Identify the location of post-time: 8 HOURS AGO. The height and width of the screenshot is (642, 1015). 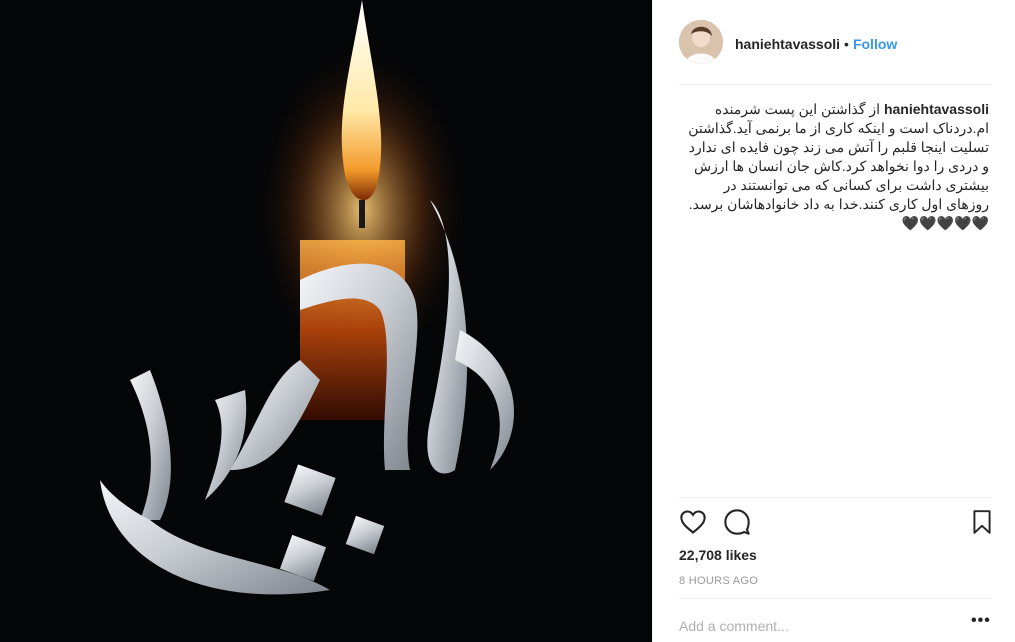
(718, 581).